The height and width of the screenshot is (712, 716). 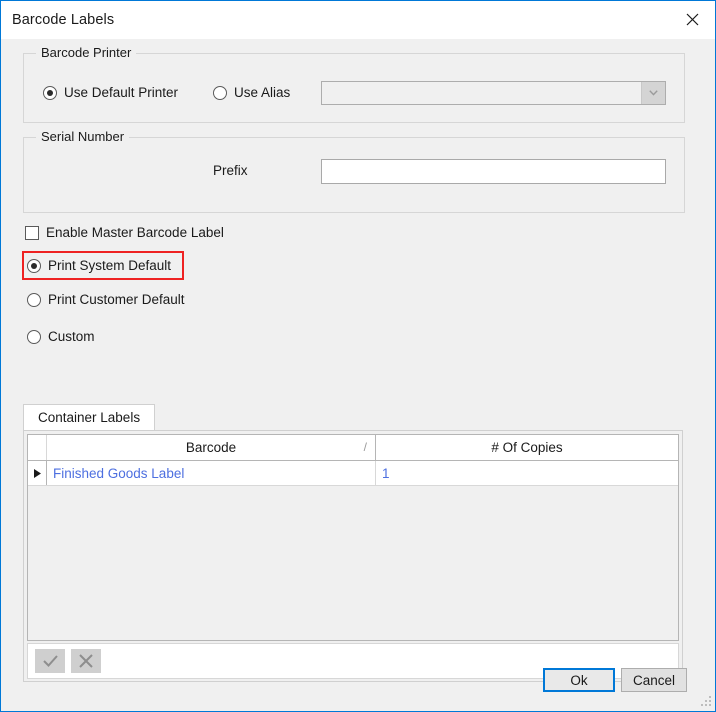 I want to click on close-icon, so click(x=692, y=19).